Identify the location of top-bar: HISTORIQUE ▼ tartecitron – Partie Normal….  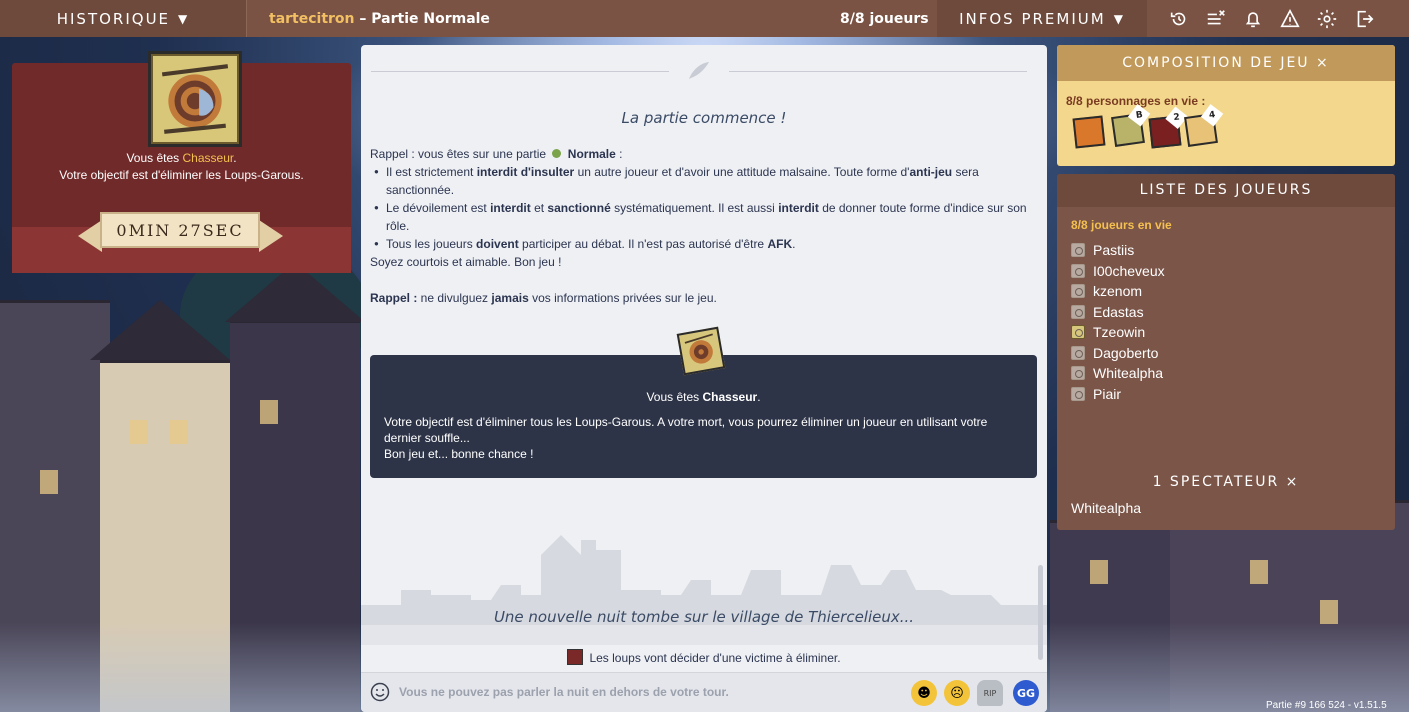
(704, 18).